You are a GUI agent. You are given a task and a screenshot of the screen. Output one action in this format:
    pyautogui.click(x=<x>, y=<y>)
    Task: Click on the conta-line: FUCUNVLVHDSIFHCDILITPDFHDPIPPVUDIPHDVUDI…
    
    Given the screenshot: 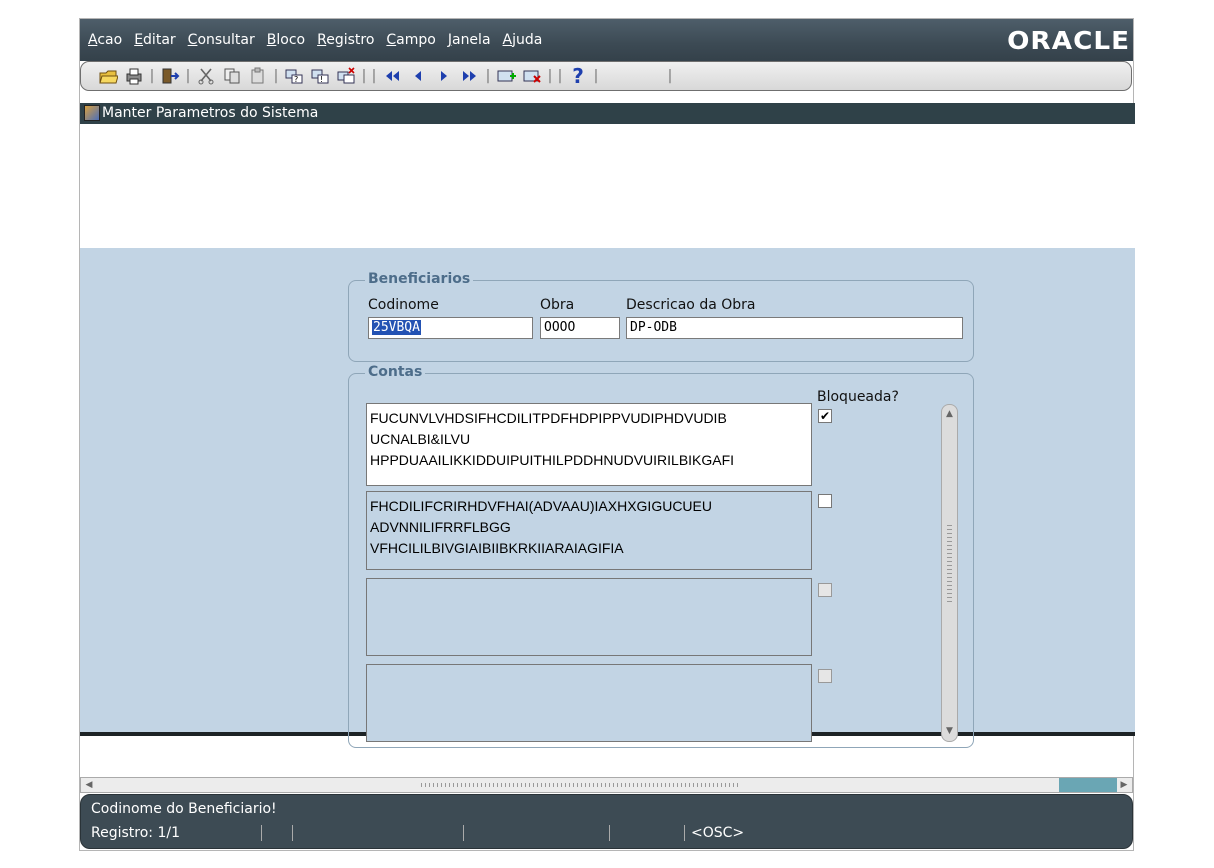 What is the action you would take?
    pyautogui.click(x=548, y=418)
    